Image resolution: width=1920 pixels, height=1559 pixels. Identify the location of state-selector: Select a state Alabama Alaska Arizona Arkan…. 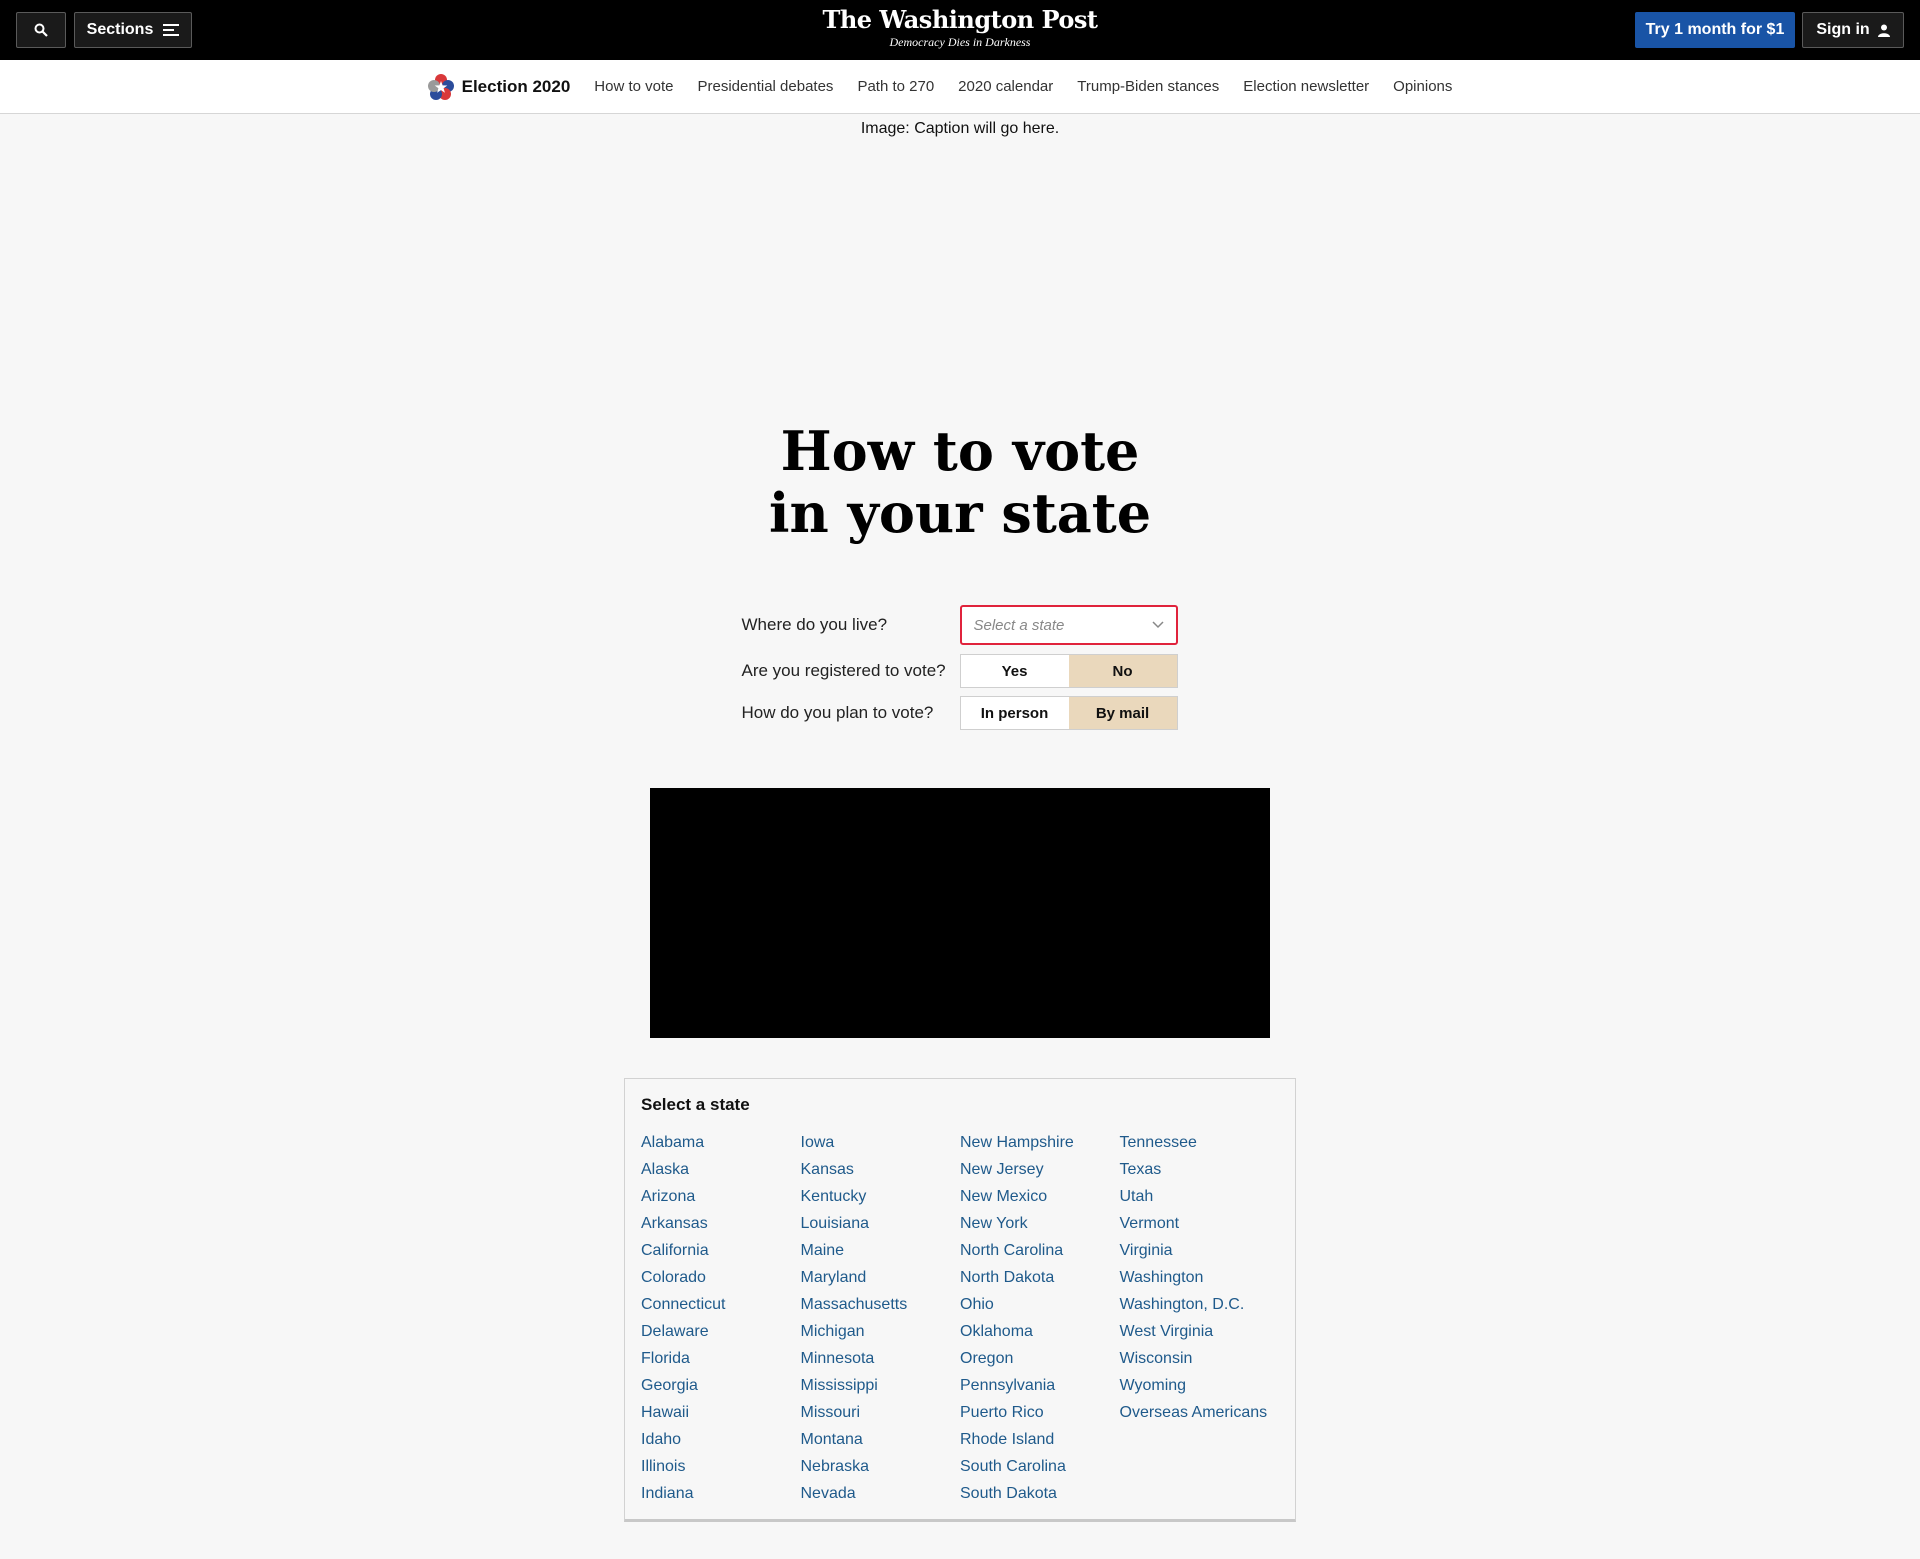
(960, 1300).